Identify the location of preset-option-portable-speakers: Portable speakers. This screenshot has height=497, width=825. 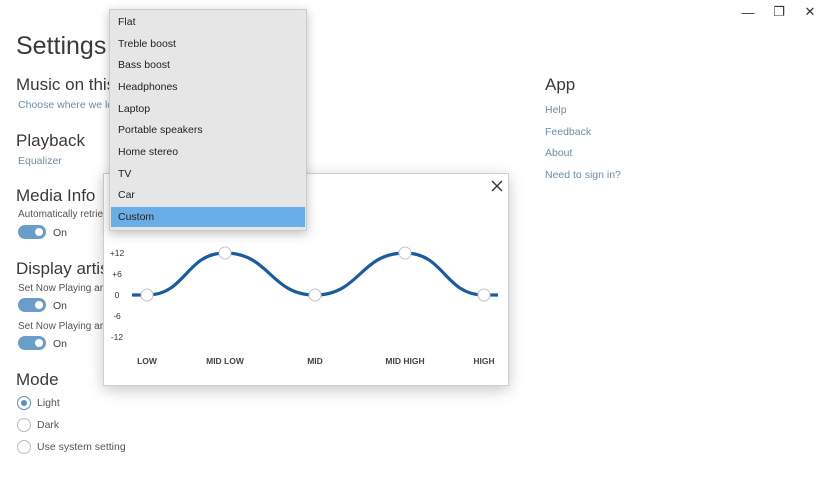
(208, 130).